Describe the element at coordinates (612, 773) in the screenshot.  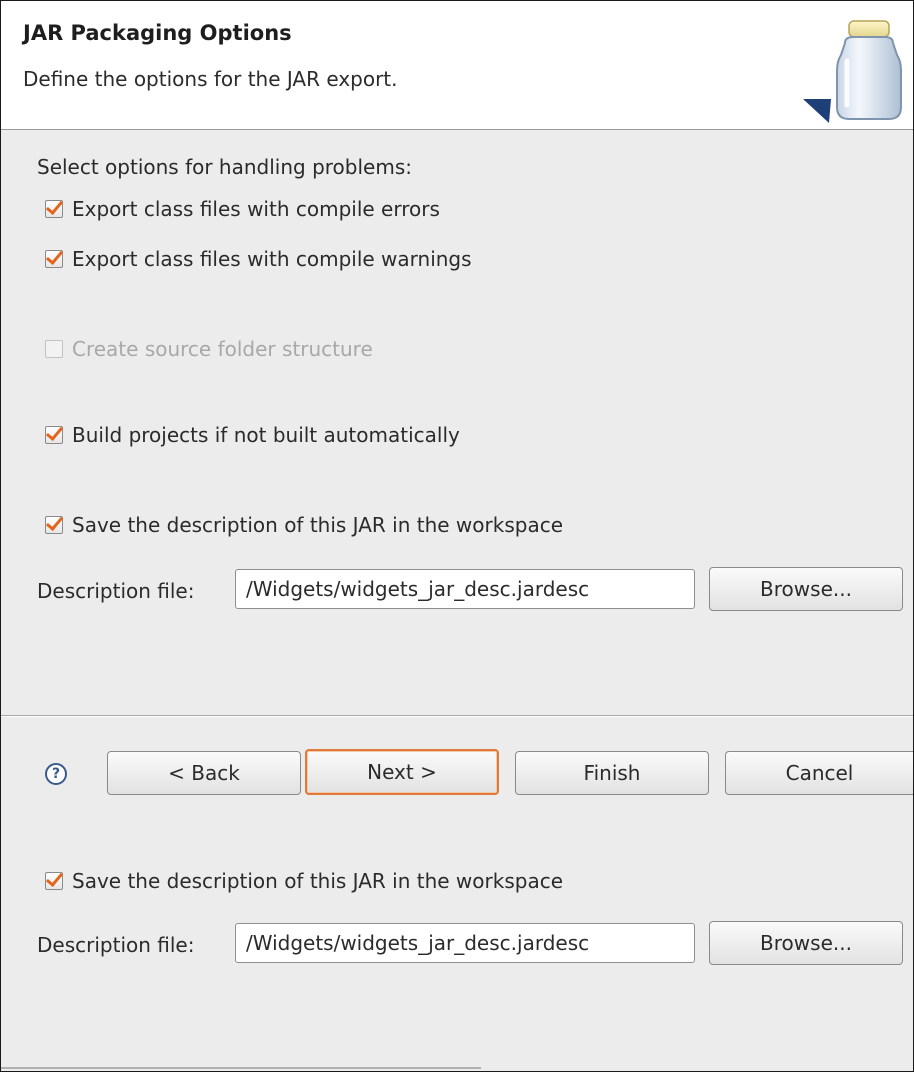
I see `finish-button: Finish` at that location.